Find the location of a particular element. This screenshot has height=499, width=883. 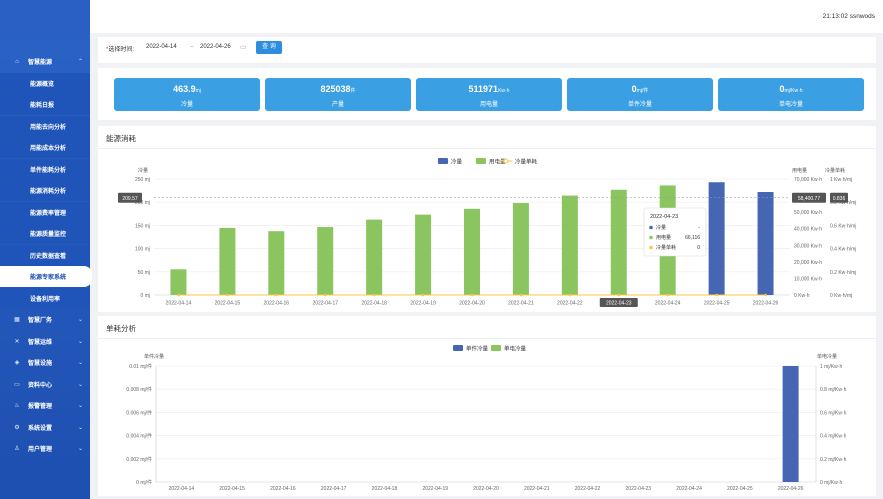

stat-card: 0mj/件 单件冷量 is located at coordinates (640, 94).